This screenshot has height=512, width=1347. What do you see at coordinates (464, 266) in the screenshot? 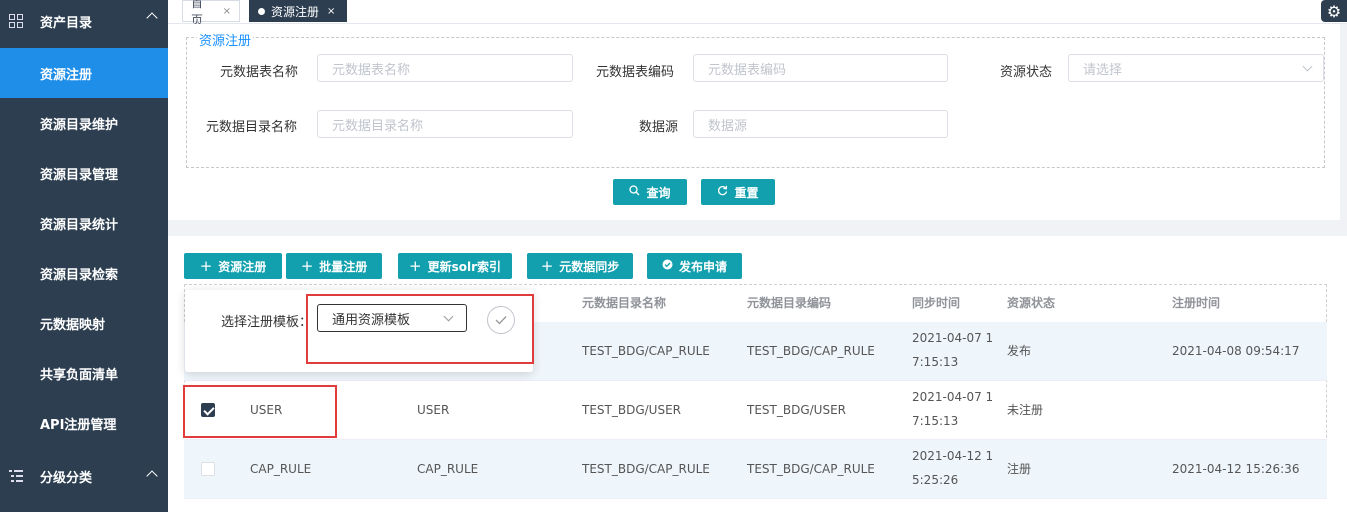
I see `solr-label: 更新solr索引` at bounding box center [464, 266].